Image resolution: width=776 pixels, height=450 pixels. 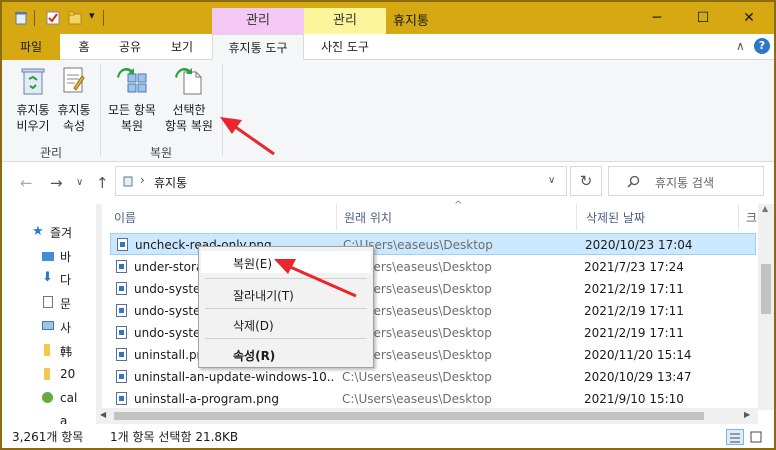 I want to click on navigation-pane: ★ 즐겨 바 ⬇ 다 문 사 韩 20 cal a, so click(x=49, y=315).